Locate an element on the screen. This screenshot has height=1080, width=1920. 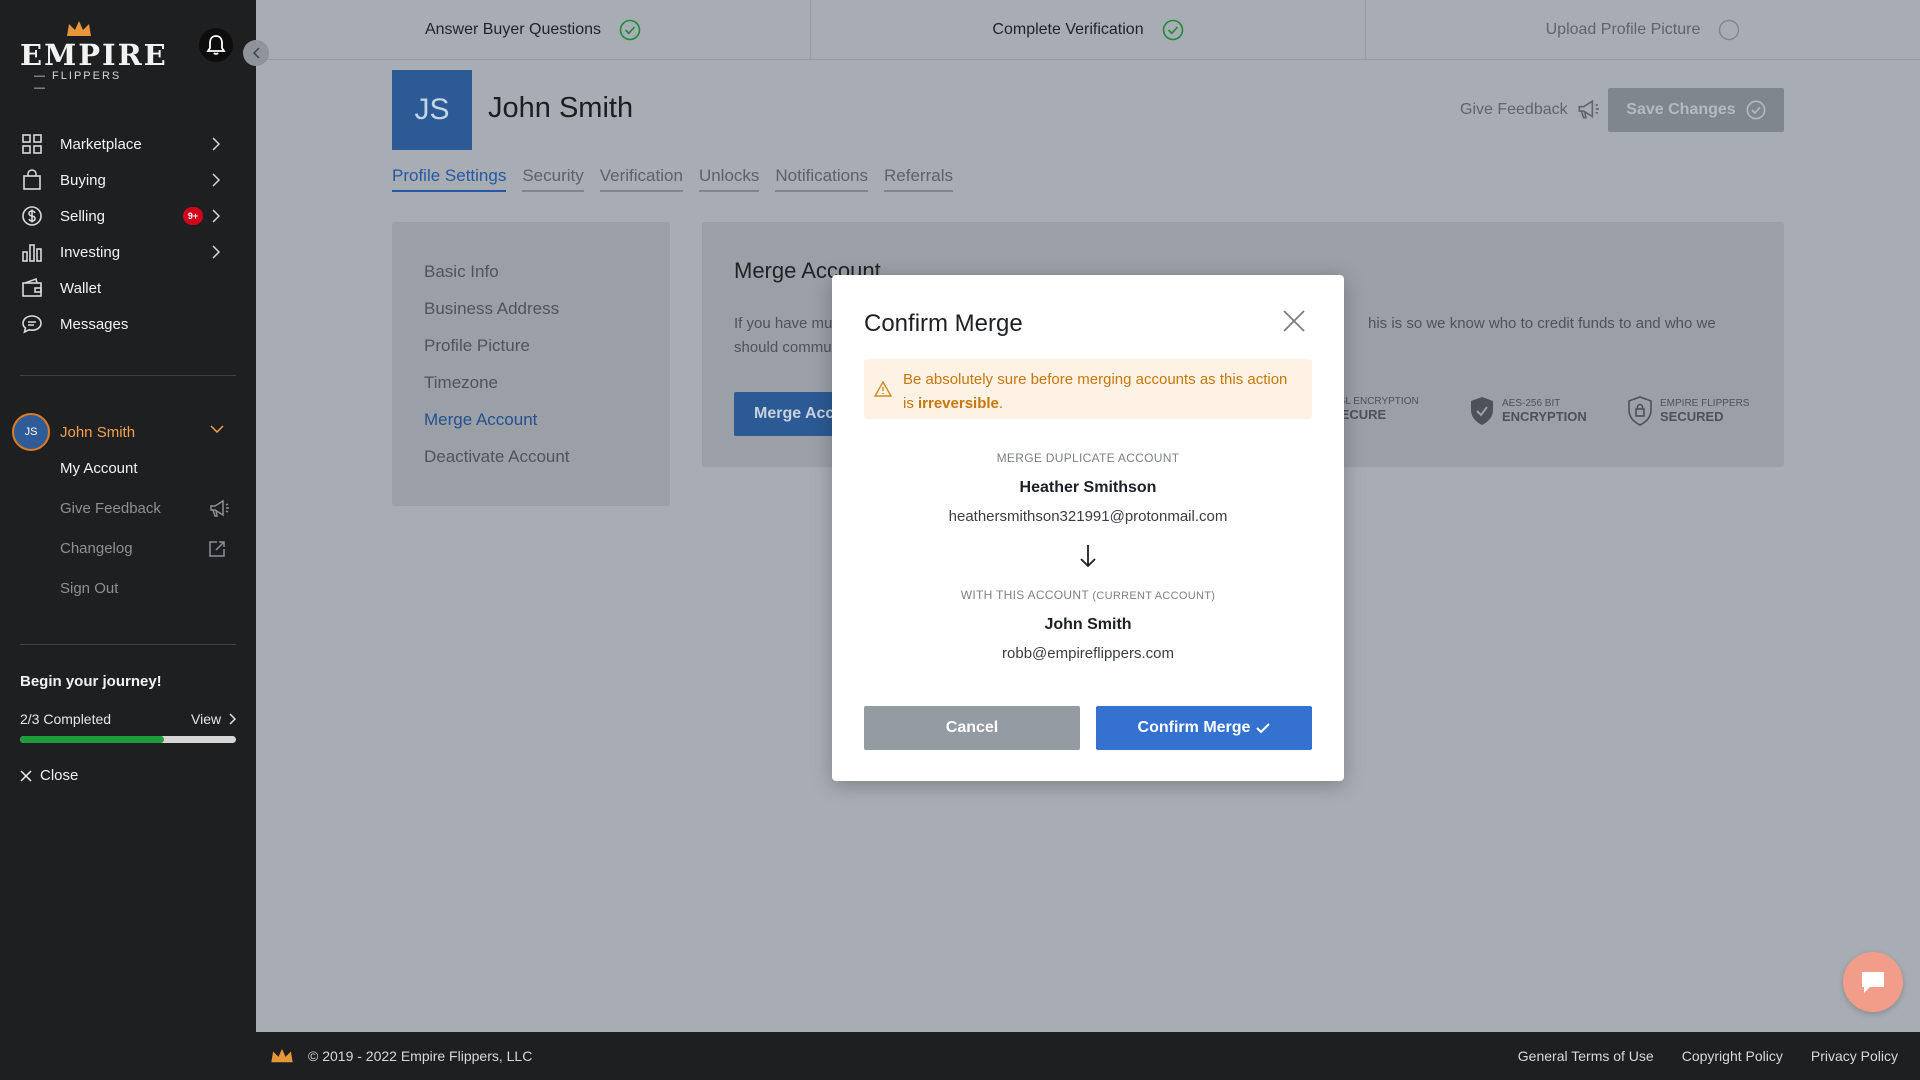
chevron-down-icon is located at coordinates (217, 429).